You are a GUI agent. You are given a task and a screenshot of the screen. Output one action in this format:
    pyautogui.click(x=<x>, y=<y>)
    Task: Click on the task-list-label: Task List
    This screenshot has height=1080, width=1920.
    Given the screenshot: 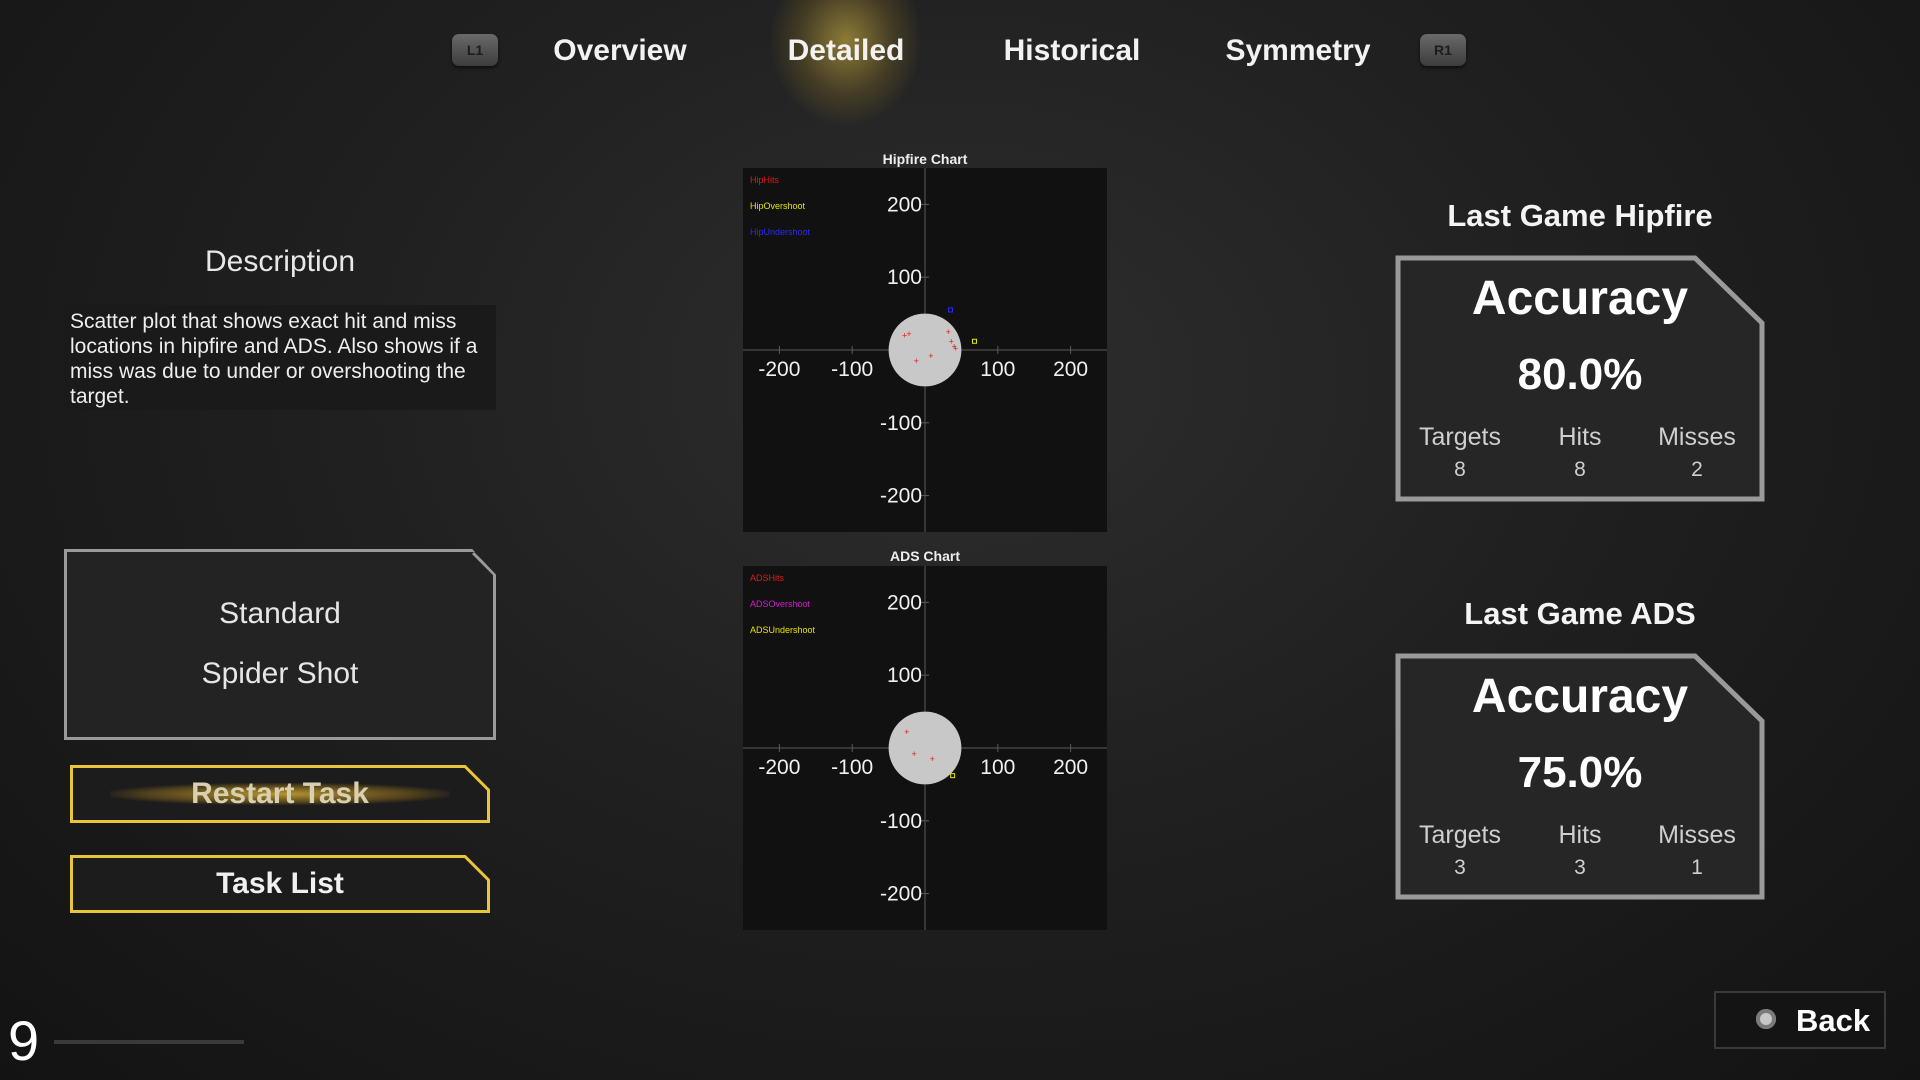 What is the action you would take?
    pyautogui.click(x=280, y=883)
    